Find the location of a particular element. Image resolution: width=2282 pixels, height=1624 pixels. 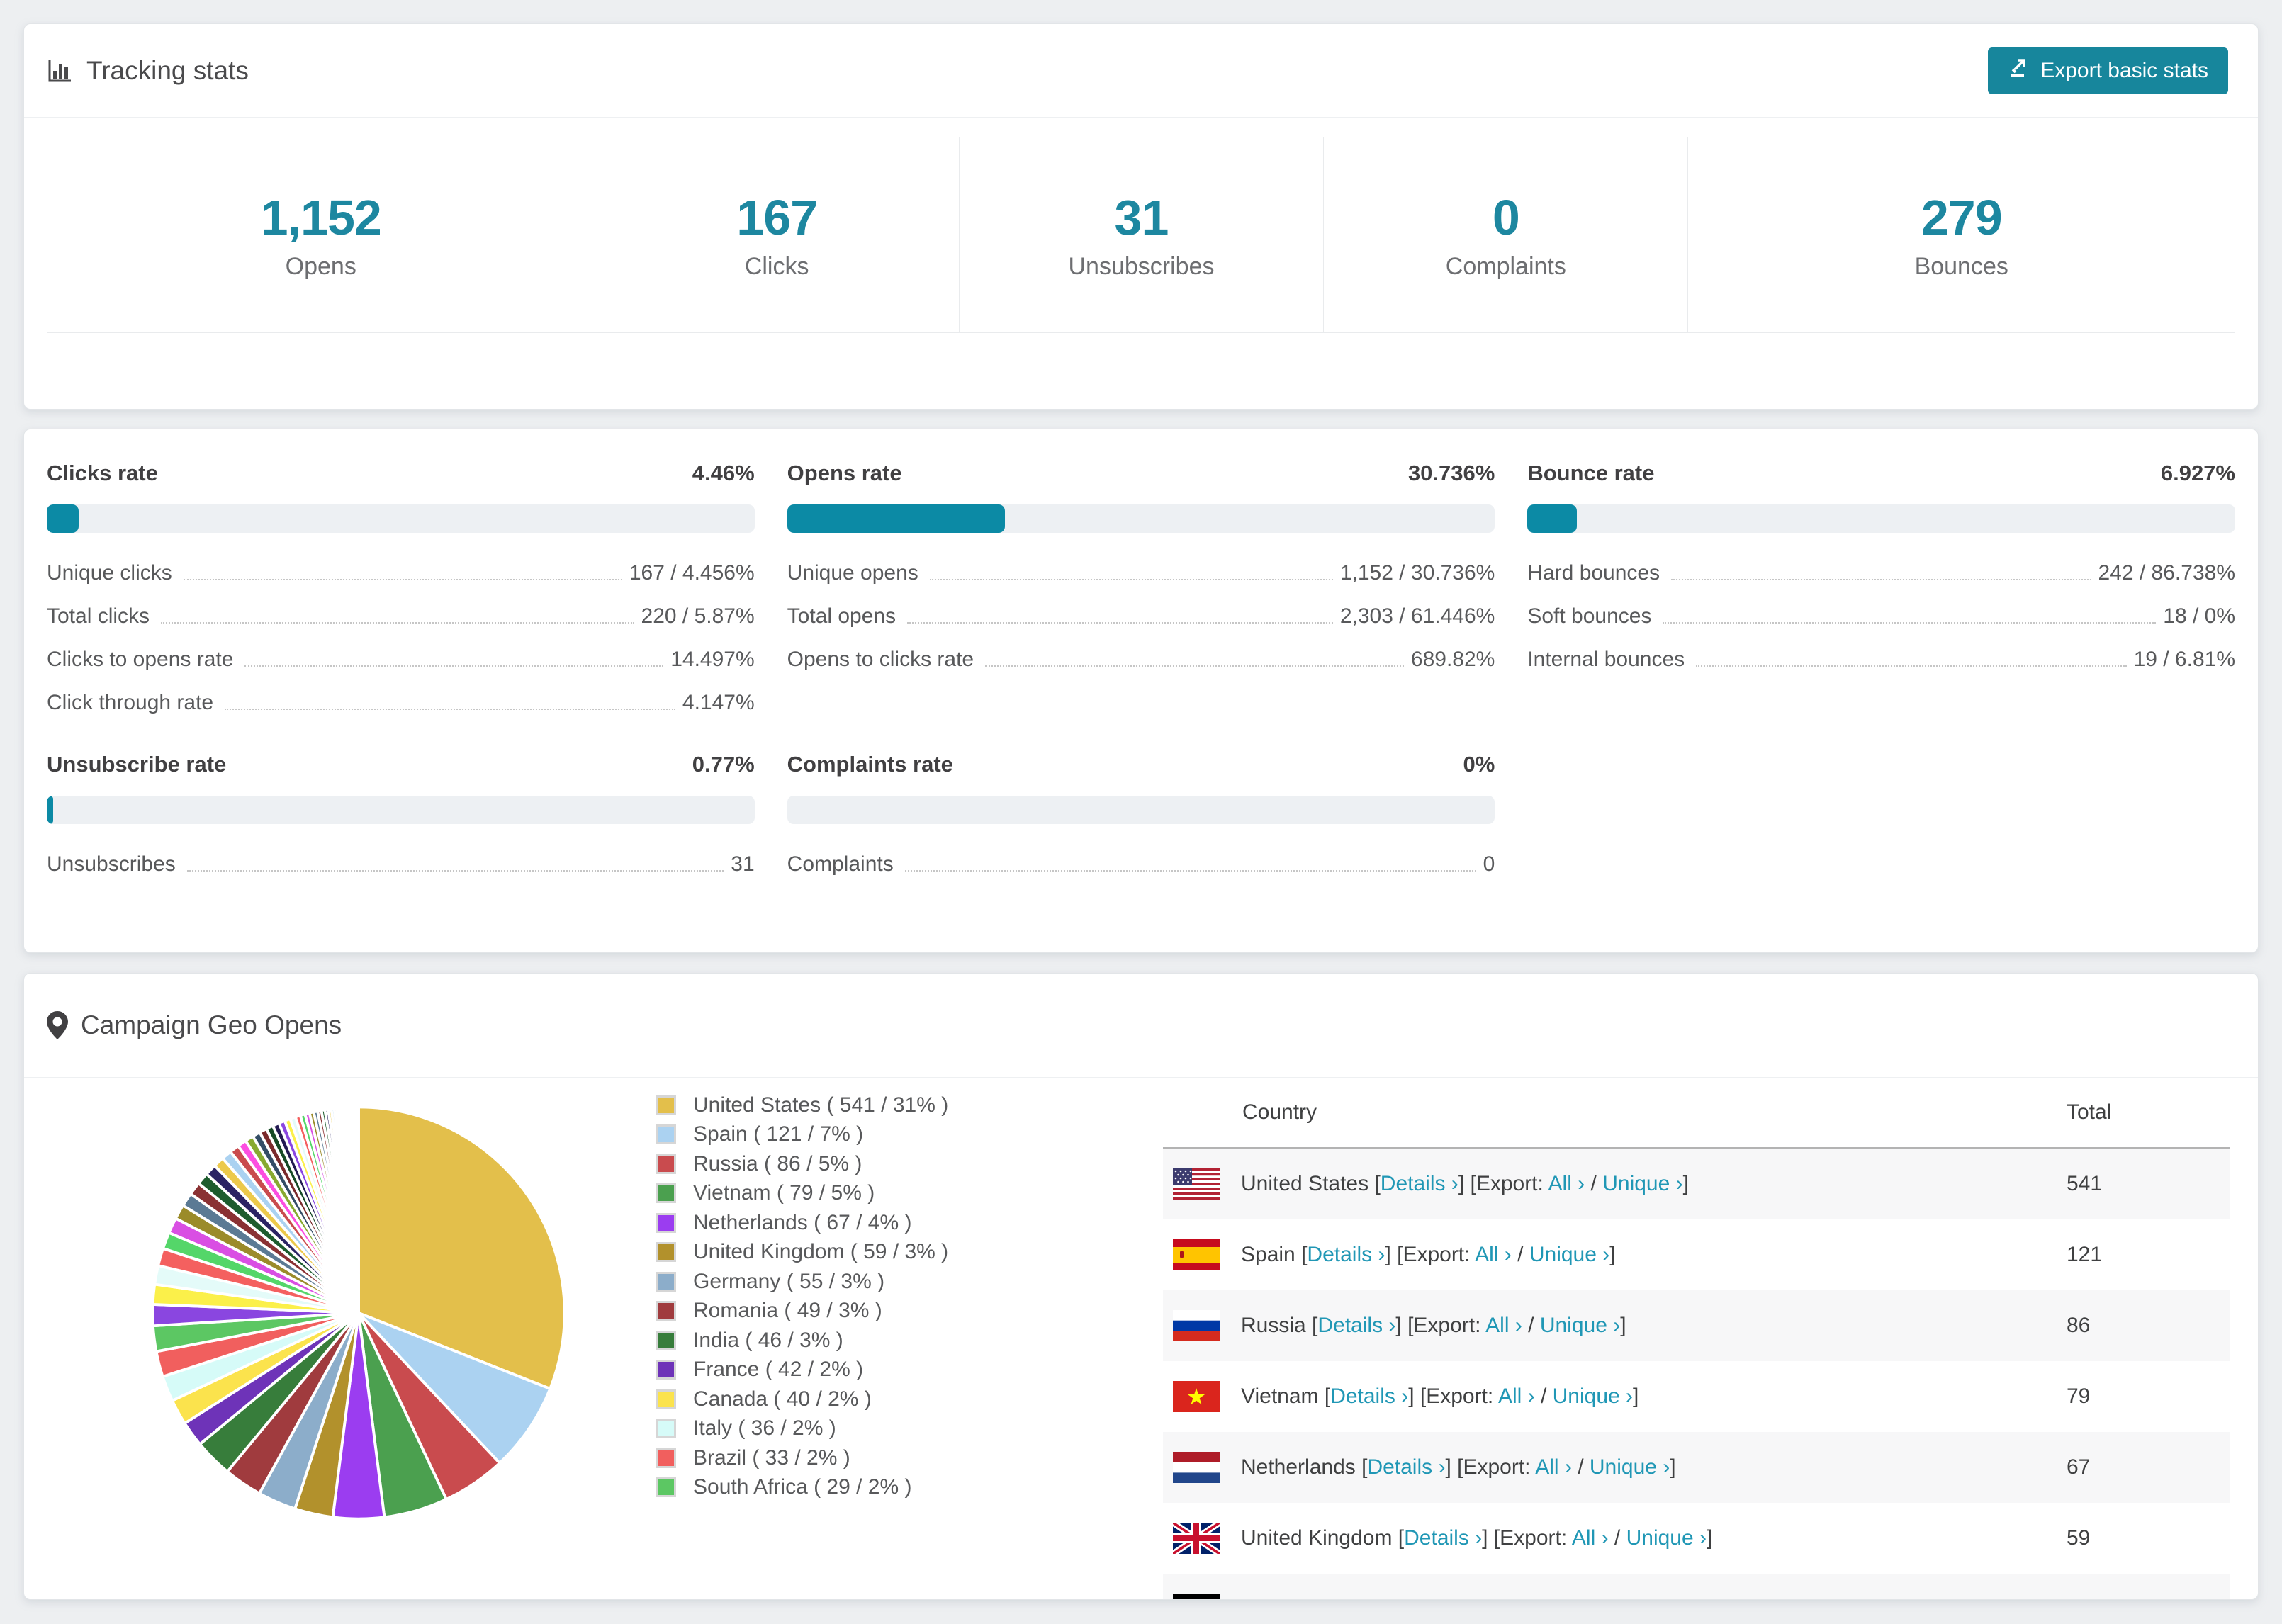

geo-pie-chart is located at coordinates (358, 1315).